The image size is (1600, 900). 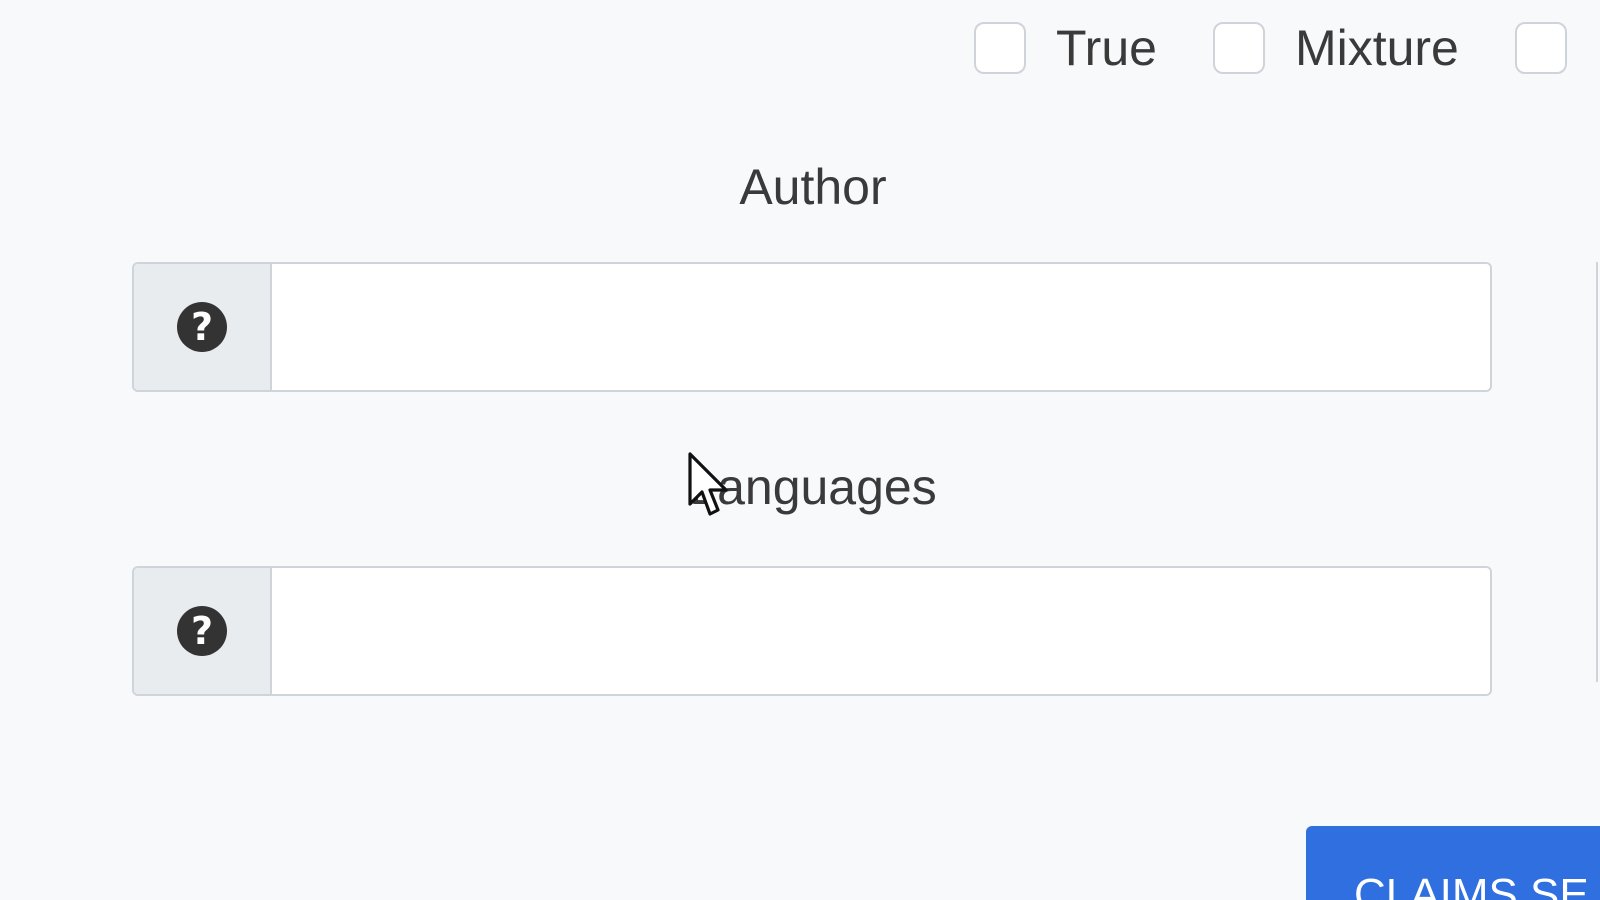 What do you see at coordinates (1000, 48) in the screenshot?
I see `rating-true-checkbox` at bounding box center [1000, 48].